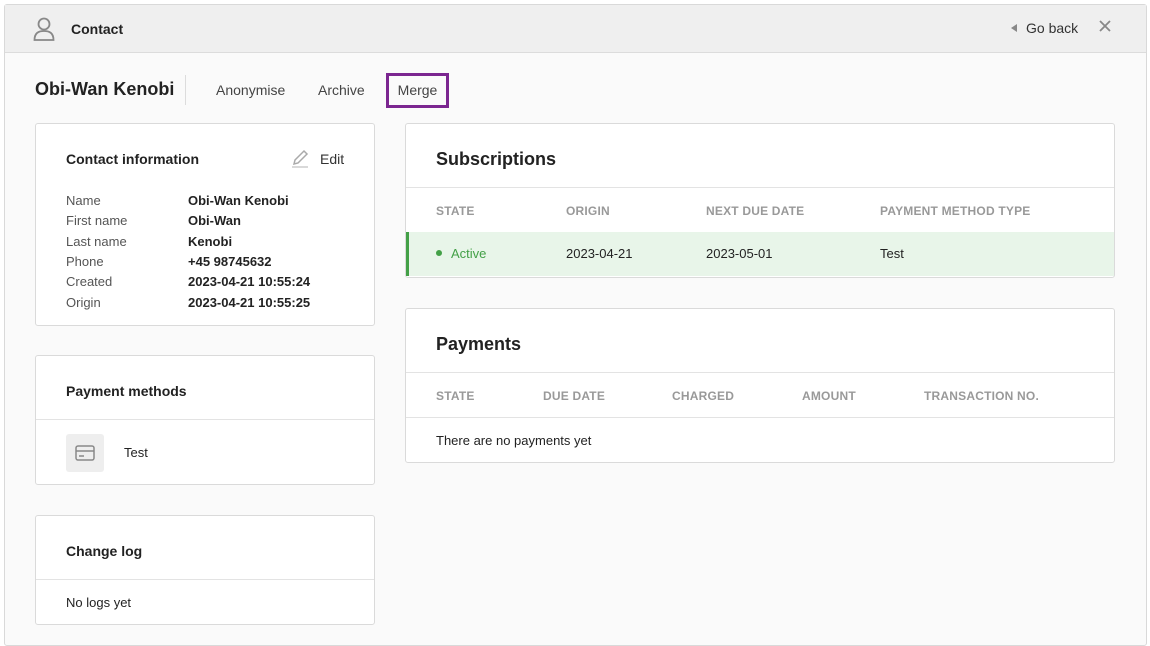 The image size is (1150, 646). What do you see at coordinates (136, 452) in the screenshot?
I see `payment-method-label: Test` at bounding box center [136, 452].